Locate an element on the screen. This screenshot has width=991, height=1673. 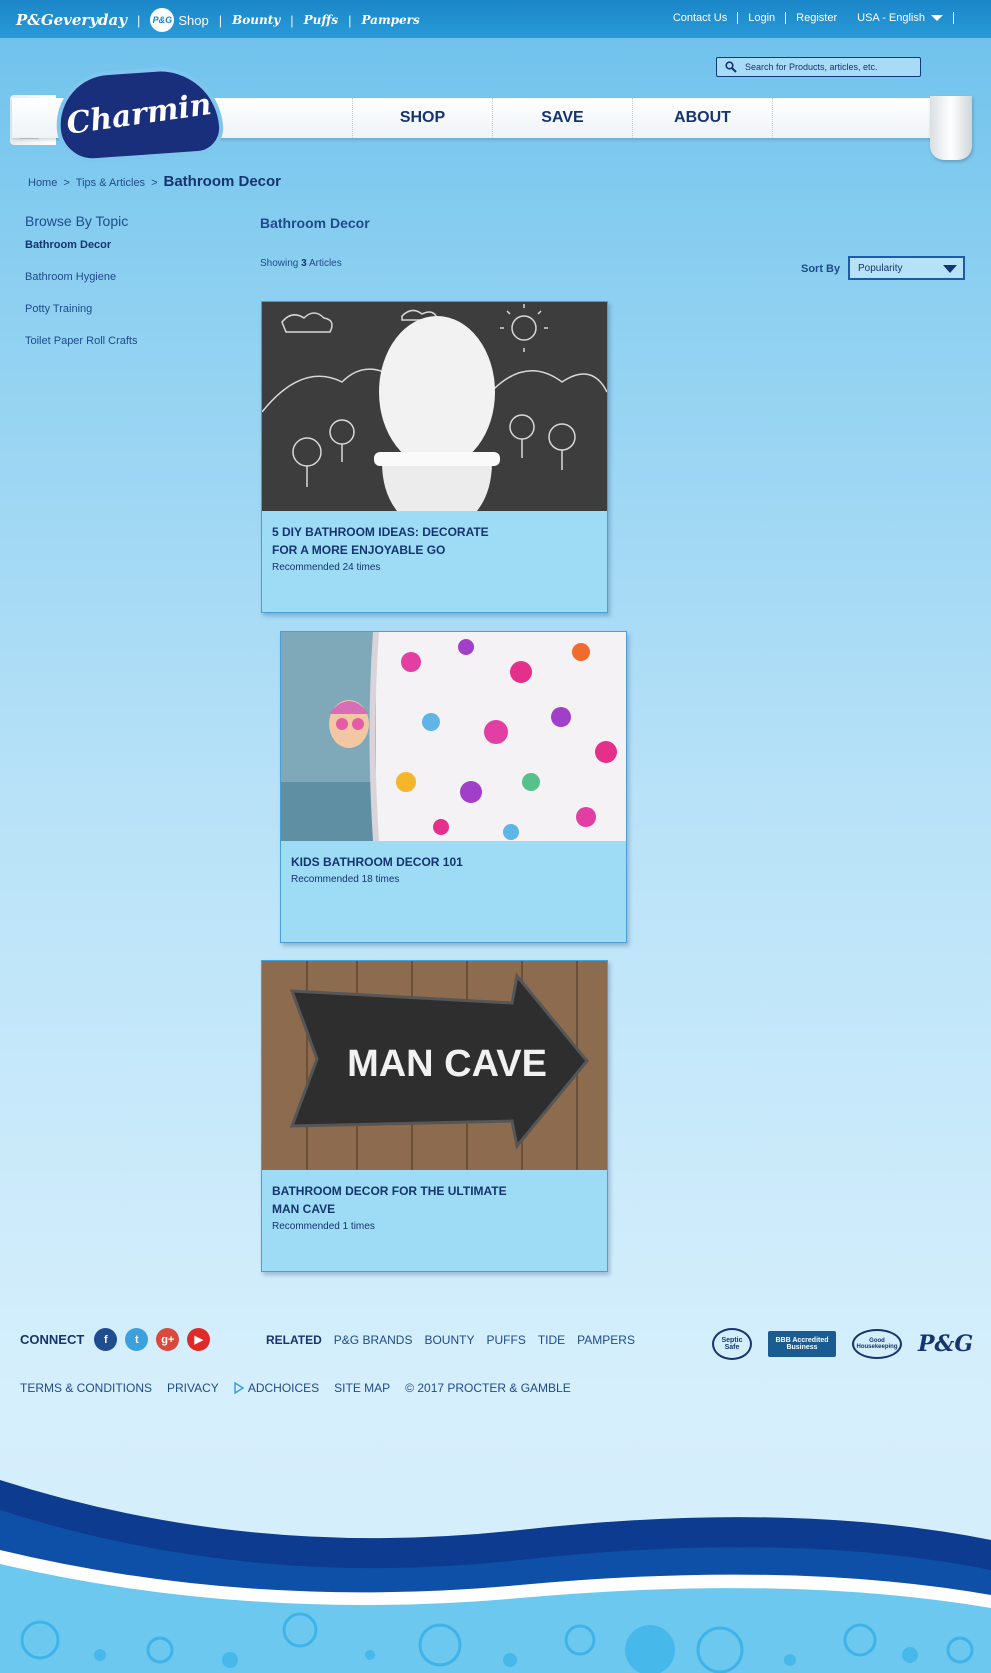
adchoices-link: ADCHOICES is located at coordinates (276, 1388).